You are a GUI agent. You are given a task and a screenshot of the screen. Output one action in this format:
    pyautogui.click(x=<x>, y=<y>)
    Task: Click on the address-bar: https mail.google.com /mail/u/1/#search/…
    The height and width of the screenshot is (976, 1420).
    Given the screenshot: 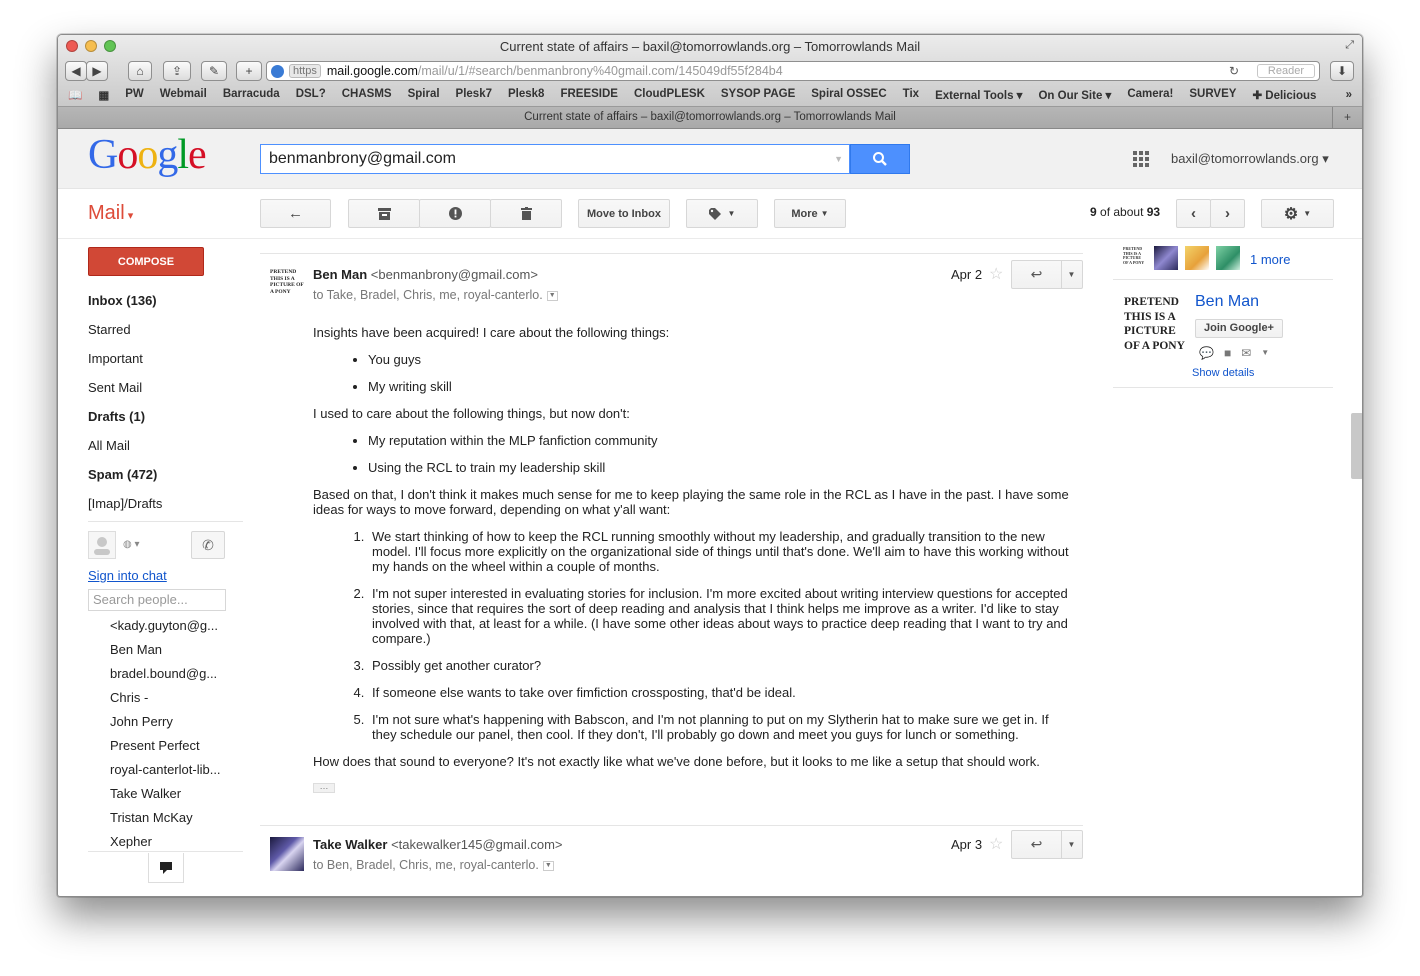 What is the action you would take?
    pyautogui.click(x=793, y=71)
    